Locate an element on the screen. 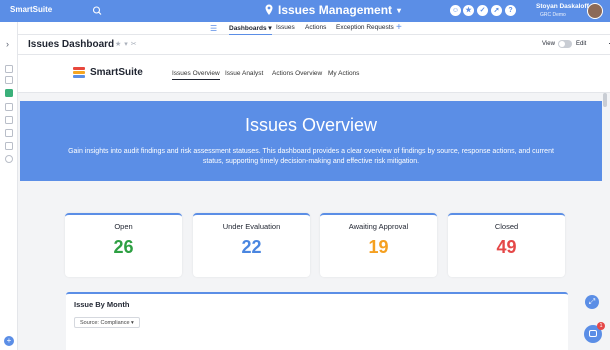  tab-exception-requests: Exception Requests is located at coordinates (365, 27).